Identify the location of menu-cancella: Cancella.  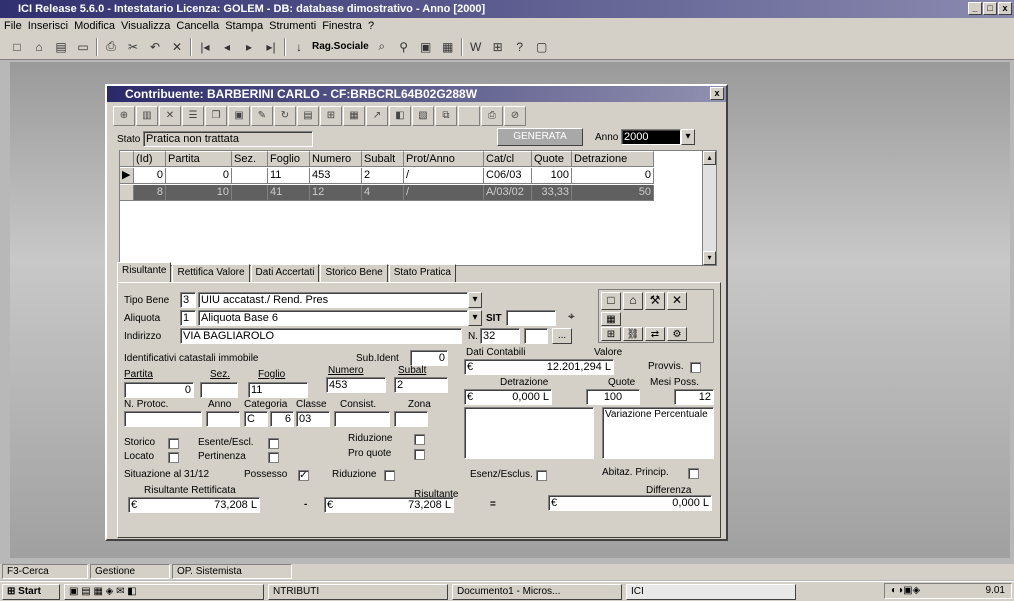
(197, 26).